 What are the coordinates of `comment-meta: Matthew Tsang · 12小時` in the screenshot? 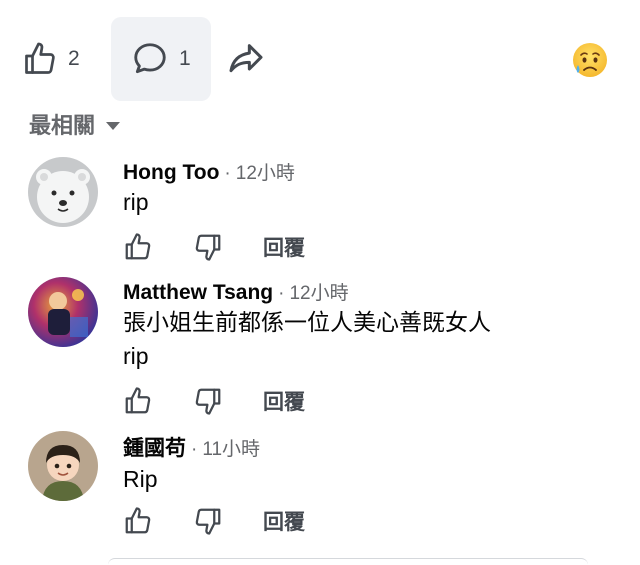 It's located at (307, 291).